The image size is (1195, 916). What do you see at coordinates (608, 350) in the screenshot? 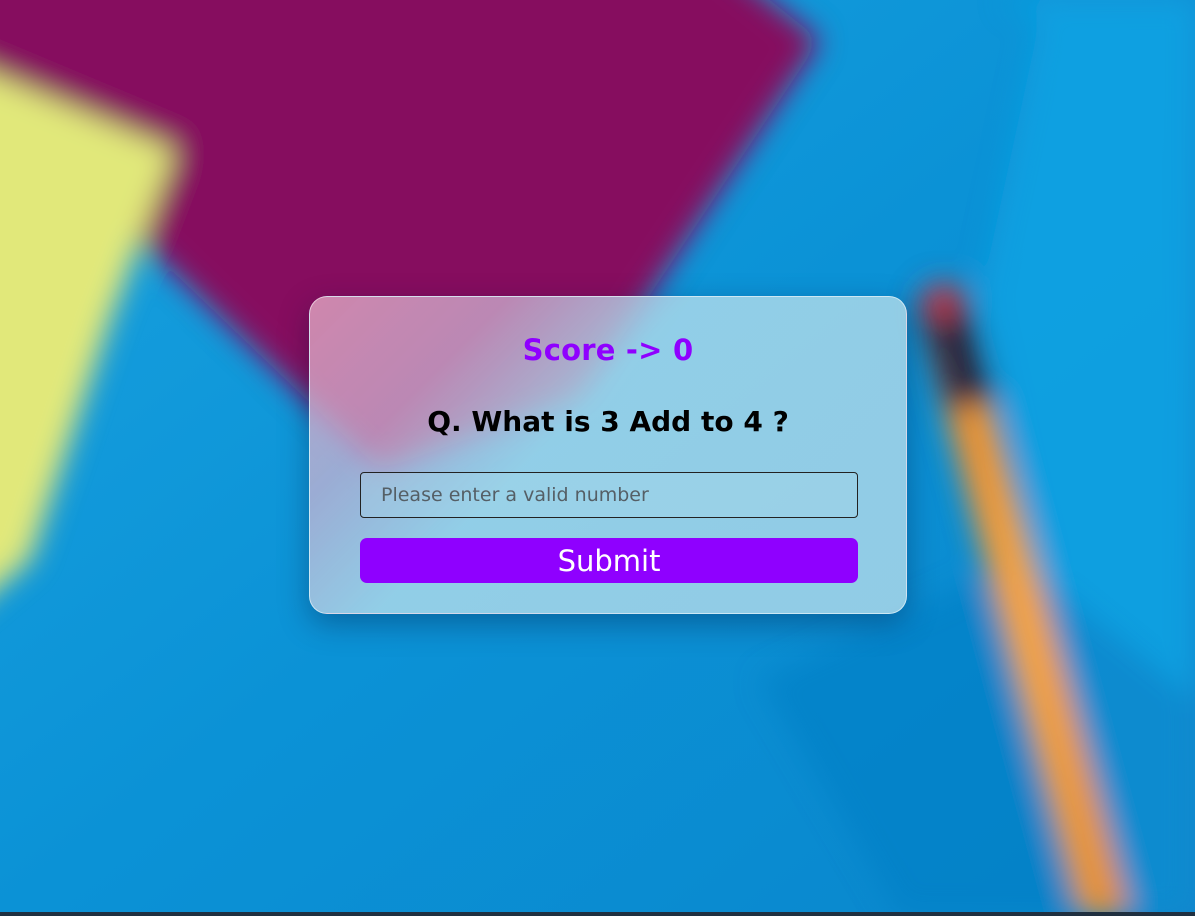
I see `score-display: Score -> 0` at bounding box center [608, 350].